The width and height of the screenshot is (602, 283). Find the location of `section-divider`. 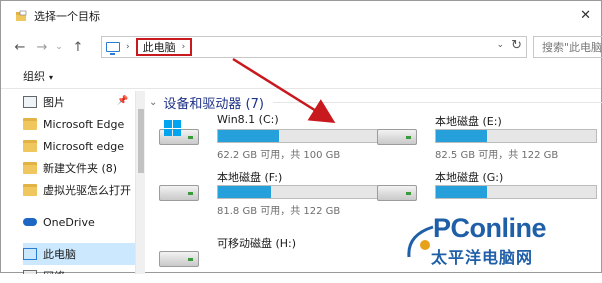

section-divider is located at coordinates (437, 102).